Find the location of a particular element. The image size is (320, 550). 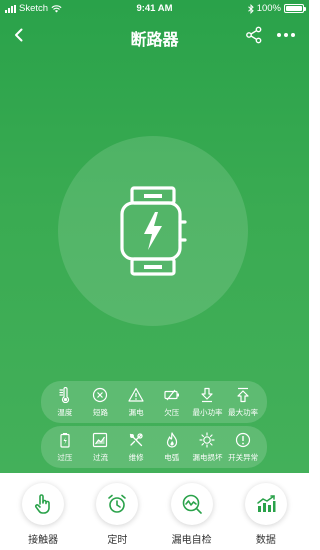

tab-contactor: 接触器 is located at coordinates (43, 511).